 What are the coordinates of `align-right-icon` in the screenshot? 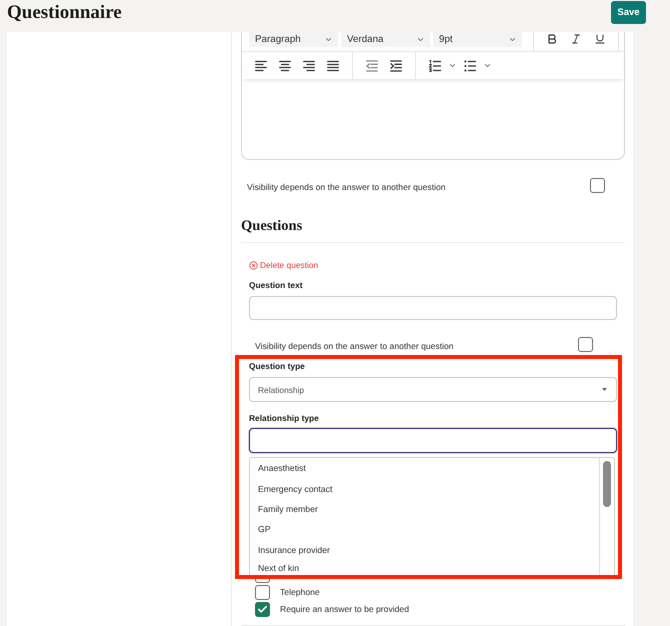 It's located at (309, 66).